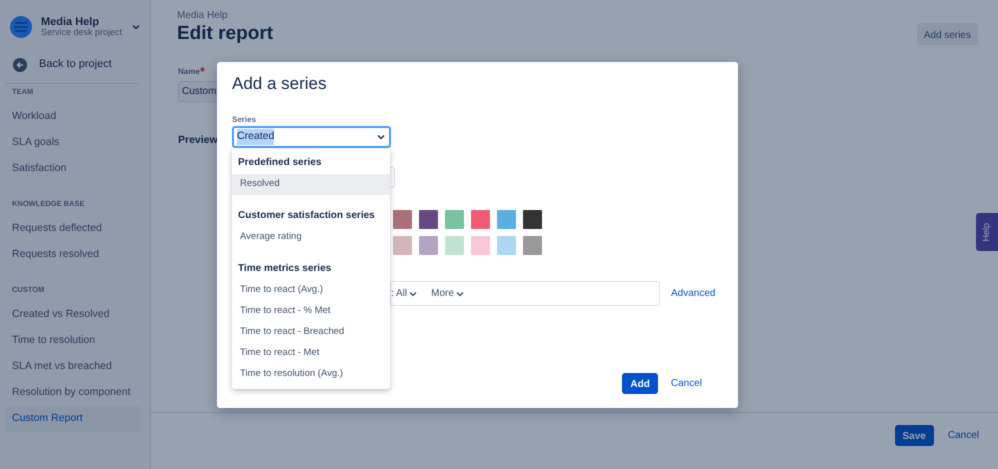  What do you see at coordinates (404, 293) in the screenshot?
I see `filter-dropdown: : All` at bounding box center [404, 293].